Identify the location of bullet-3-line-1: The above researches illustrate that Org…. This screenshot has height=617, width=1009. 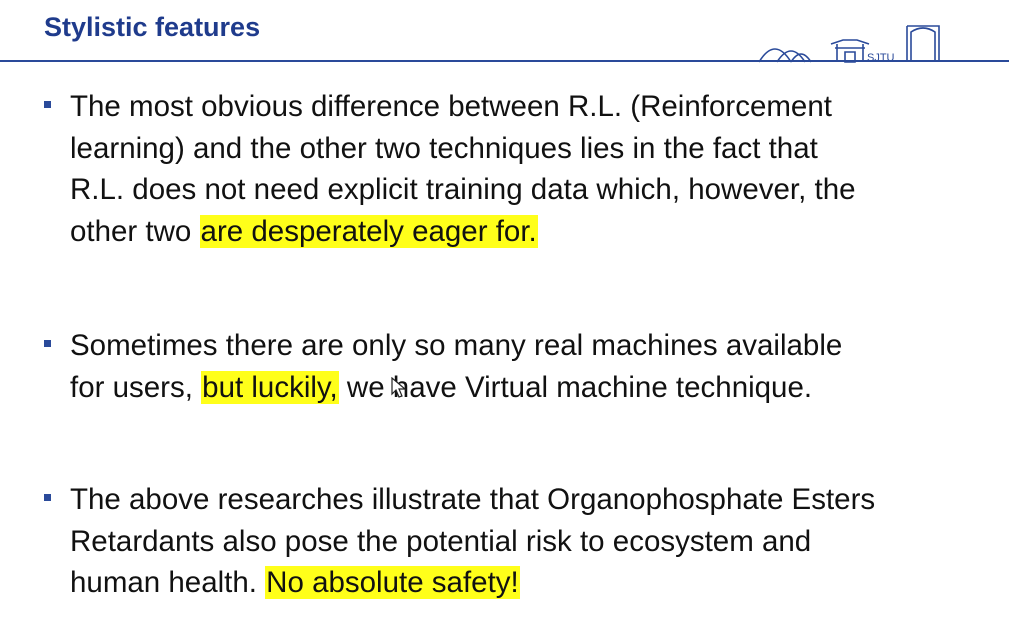
(473, 499).